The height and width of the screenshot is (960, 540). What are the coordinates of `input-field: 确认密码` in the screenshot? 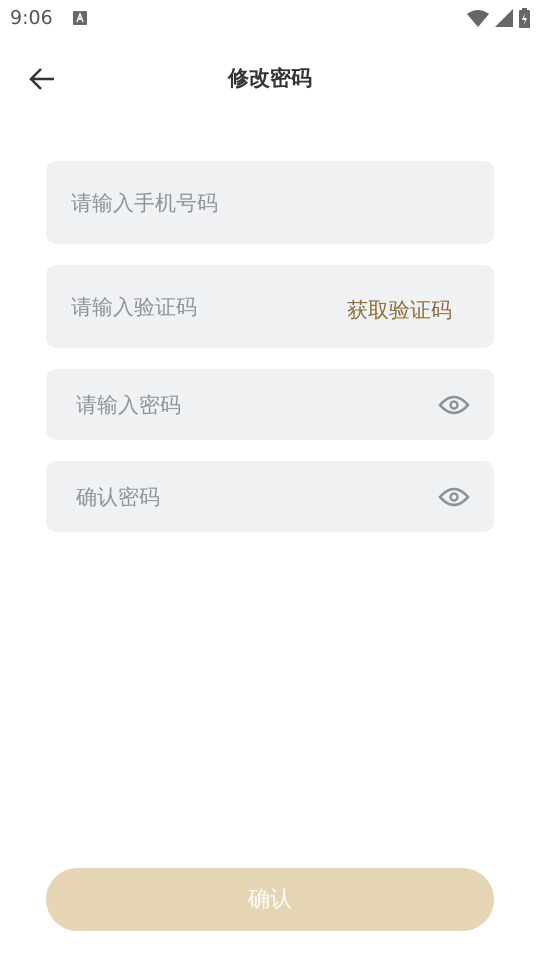 It's located at (270, 496).